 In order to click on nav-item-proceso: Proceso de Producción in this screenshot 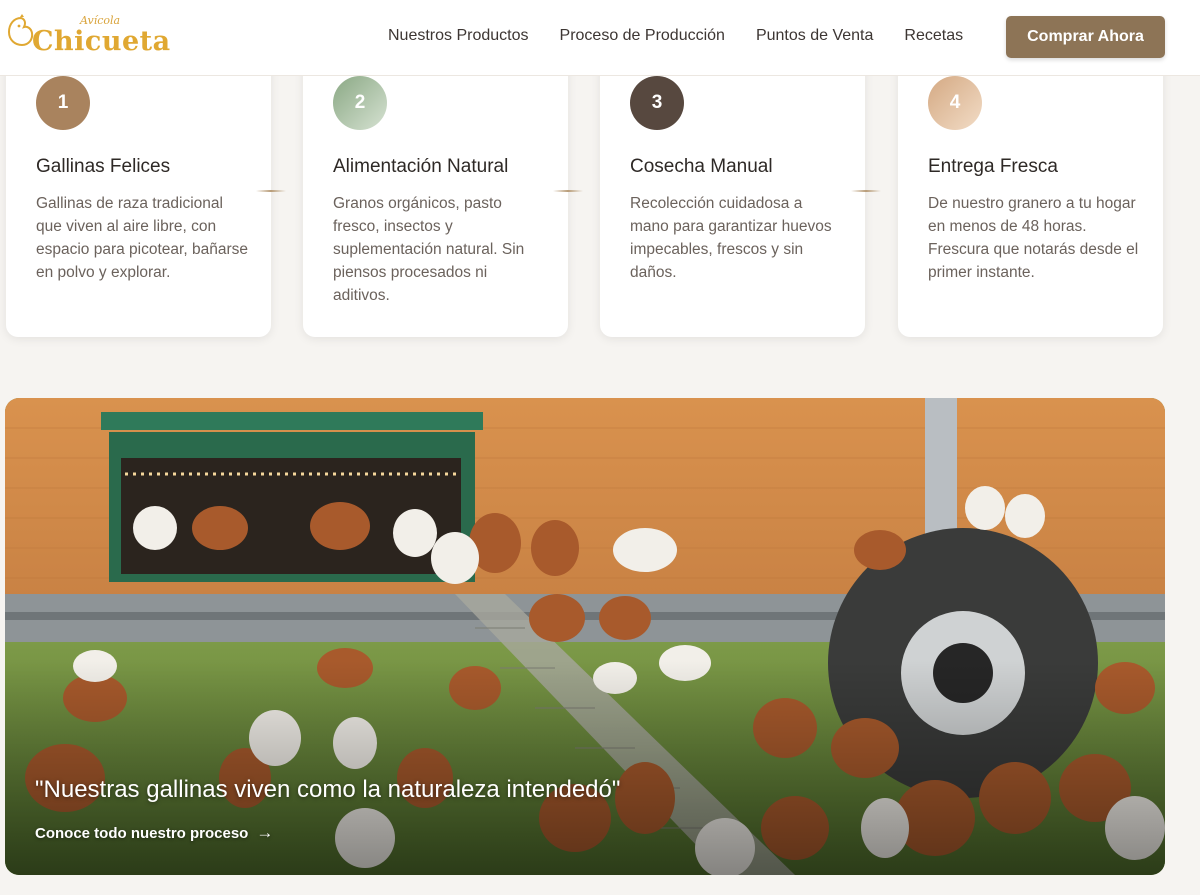, I will do `click(642, 36)`.